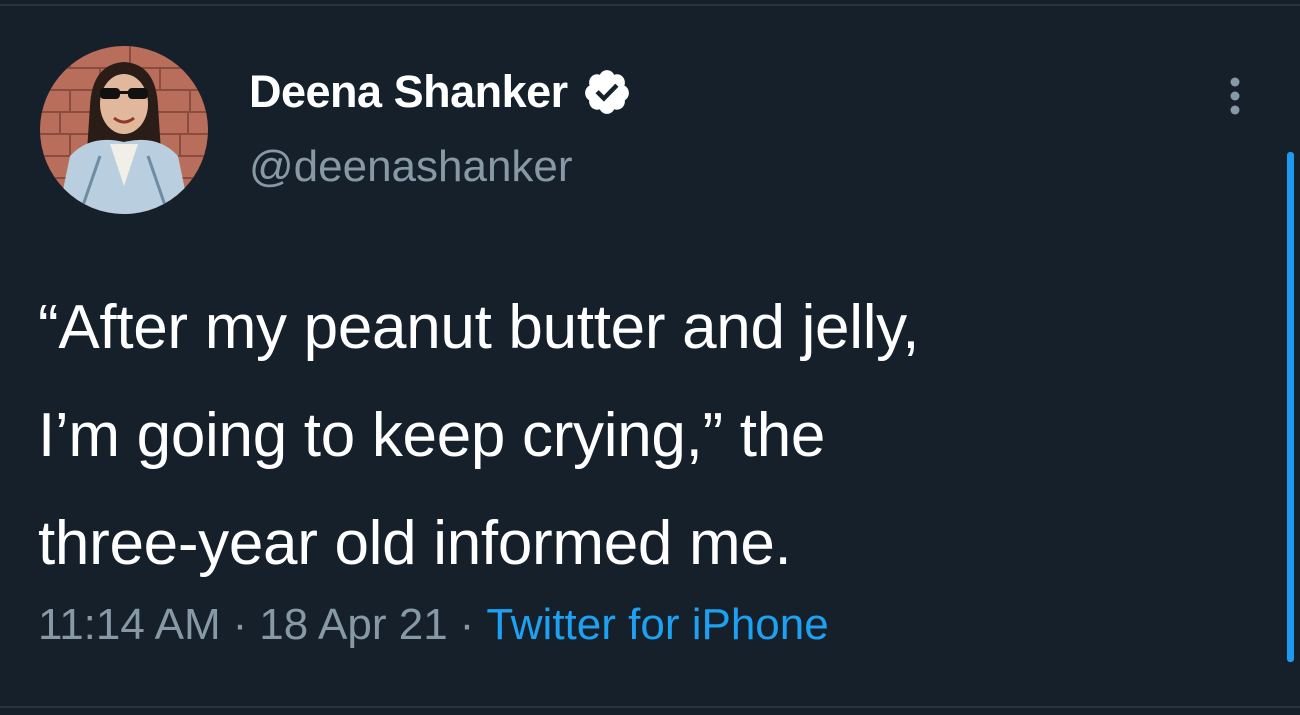 The width and height of the screenshot is (1300, 715). I want to click on tweet-meta: 11:14 AM · 18 Apr 21 · Twitter for iPhone, so click(433, 625).